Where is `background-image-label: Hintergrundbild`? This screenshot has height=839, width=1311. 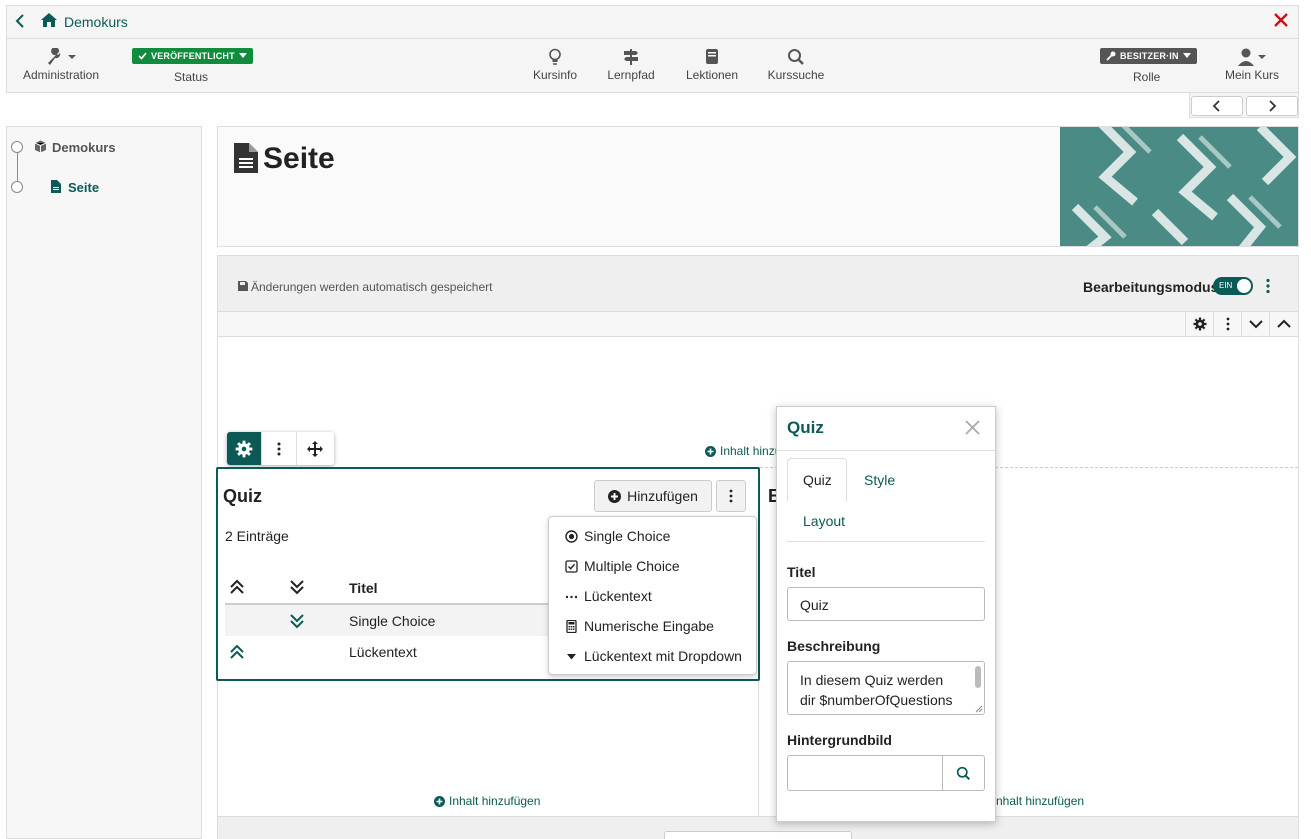
background-image-label: Hintergrundbild is located at coordinates (839, 740).